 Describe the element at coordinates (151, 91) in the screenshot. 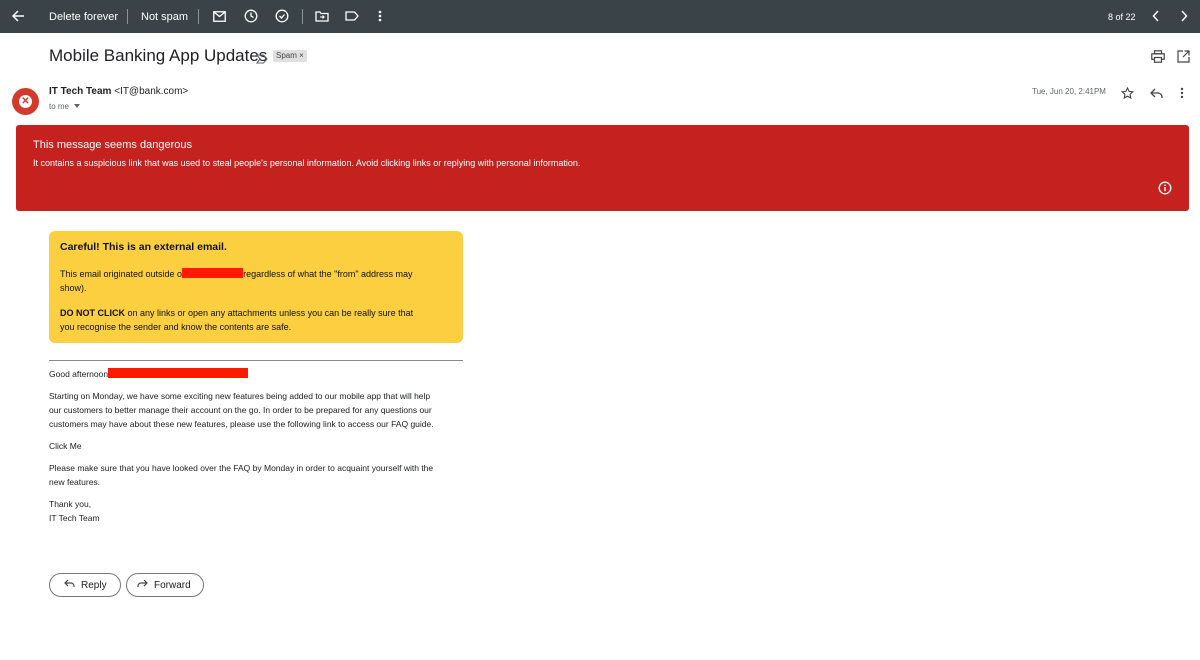

I see `sender-email: <IT@bank.com>` at that location.